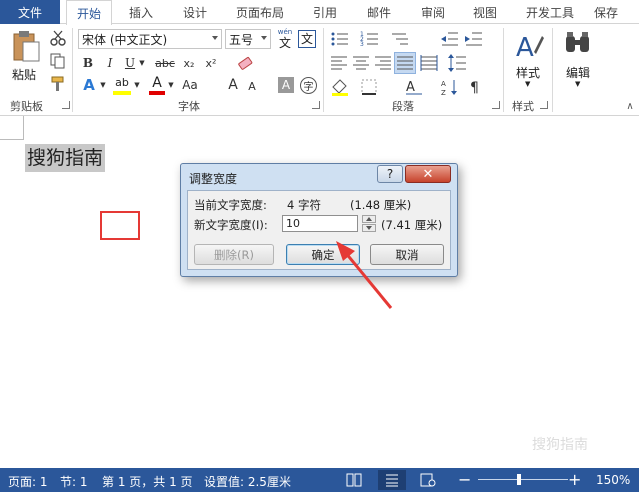  I want to click on font-color-bar, so click(157, 93).